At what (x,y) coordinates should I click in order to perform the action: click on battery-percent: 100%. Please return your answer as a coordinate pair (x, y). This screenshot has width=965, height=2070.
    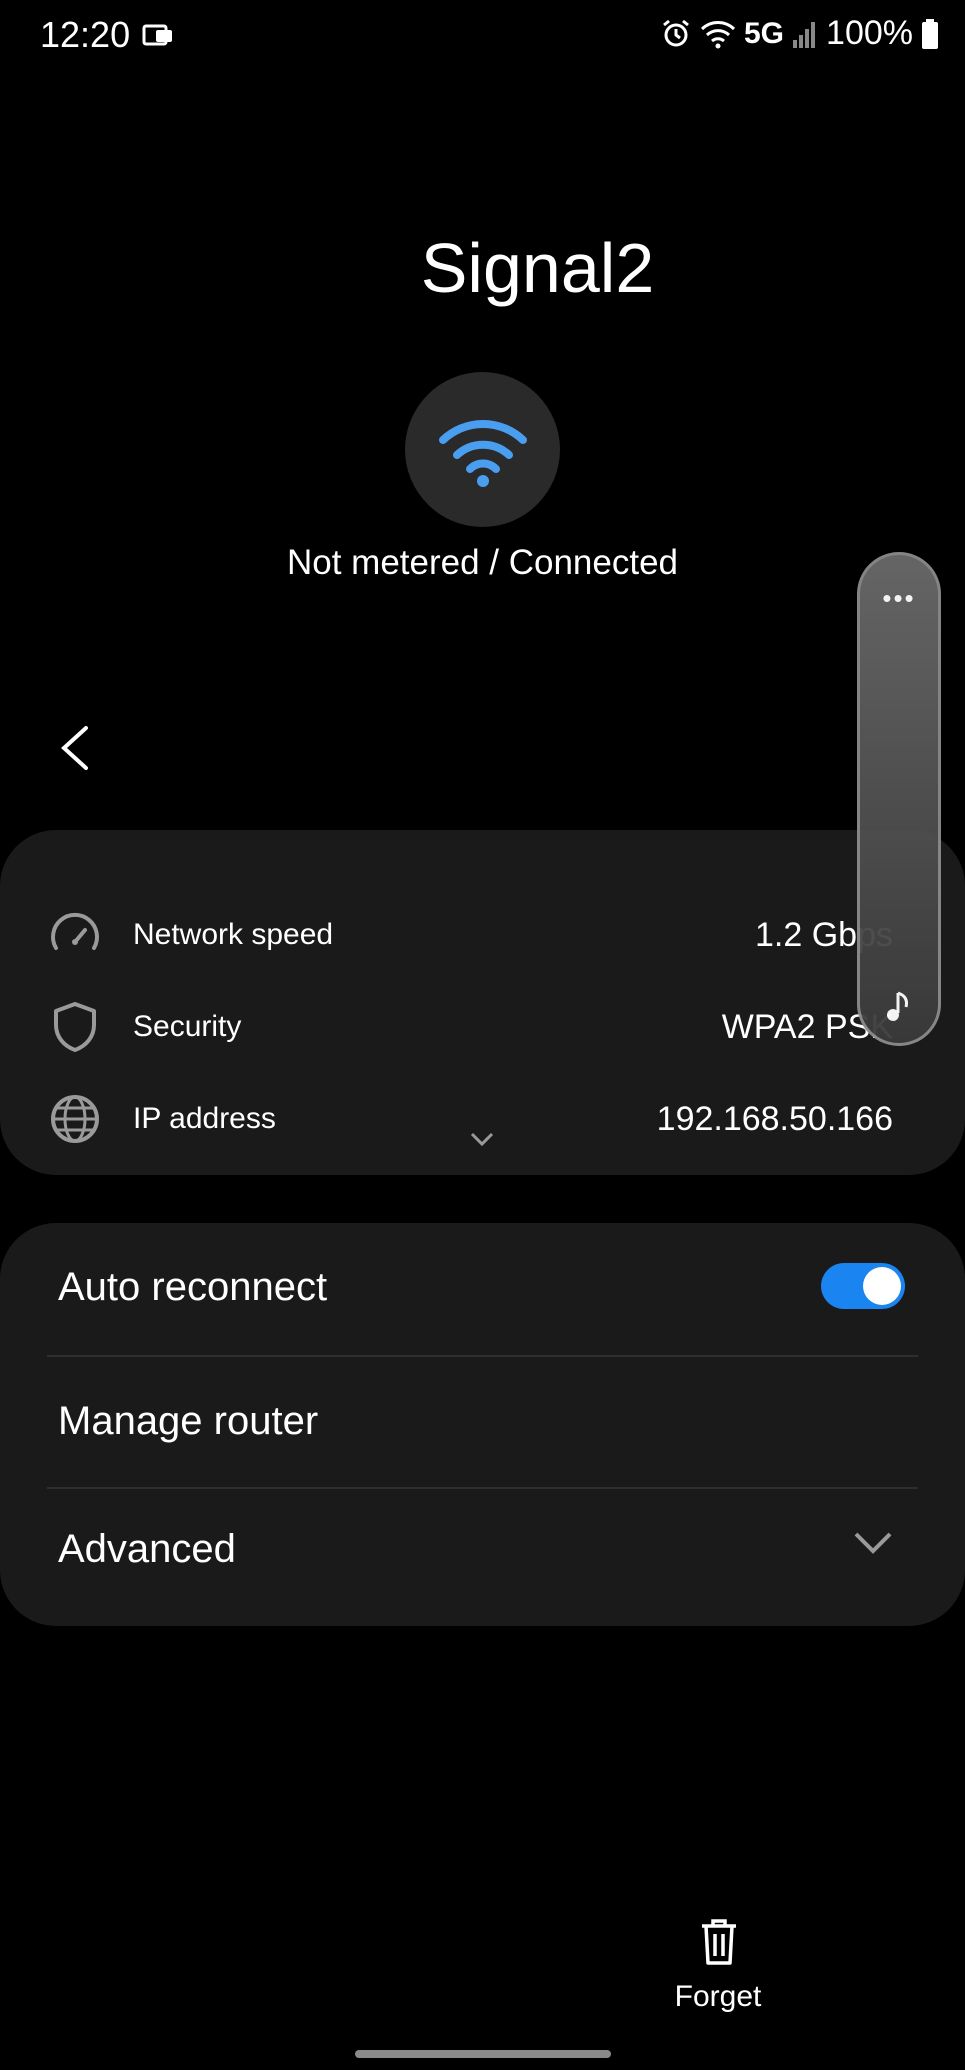
    Looking at the image, I should click on (869, 33).